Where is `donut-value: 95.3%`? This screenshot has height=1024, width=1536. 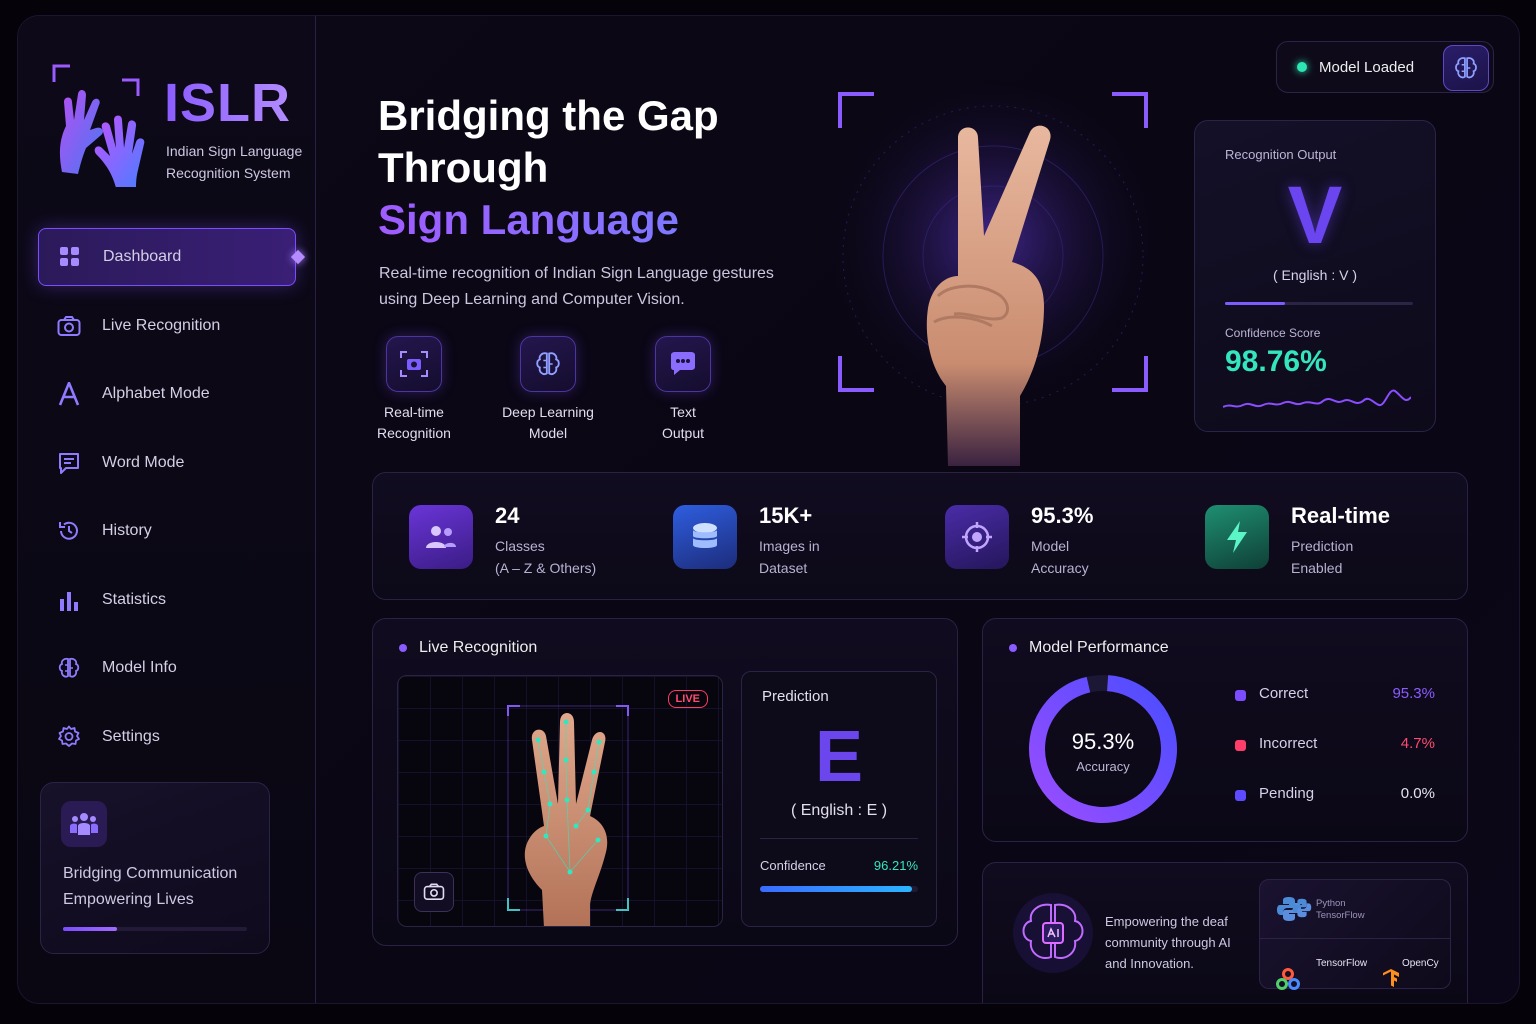 donut-value: 95.3% is located at coordinates (1103, 741).